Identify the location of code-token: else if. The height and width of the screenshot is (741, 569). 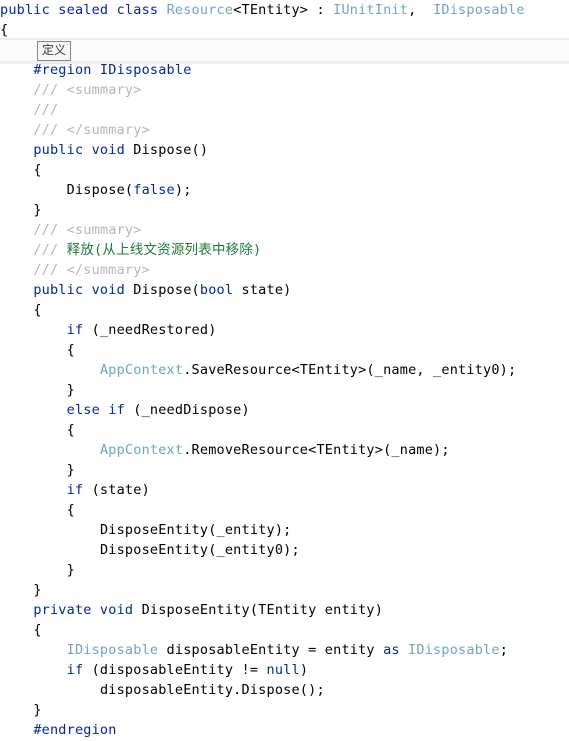
(95, 410).